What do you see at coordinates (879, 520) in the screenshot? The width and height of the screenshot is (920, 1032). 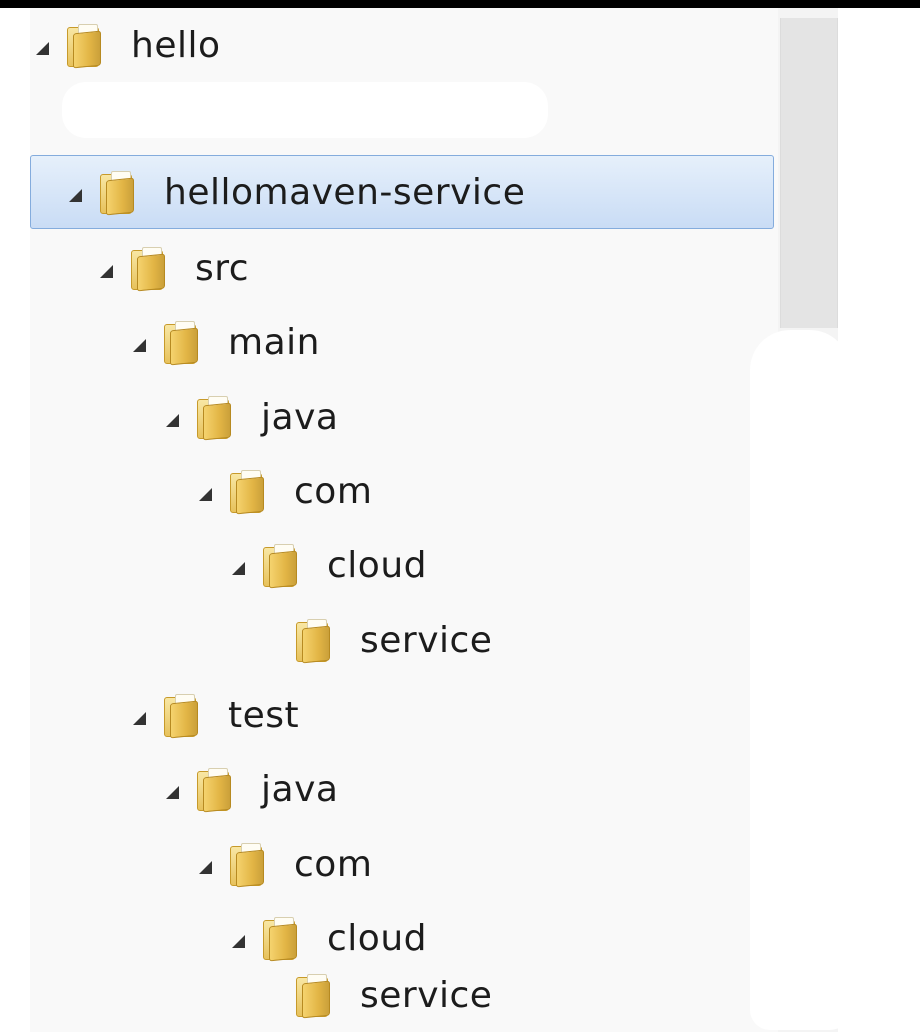 I see `right-blank-area` at bounding box center [879, 520].